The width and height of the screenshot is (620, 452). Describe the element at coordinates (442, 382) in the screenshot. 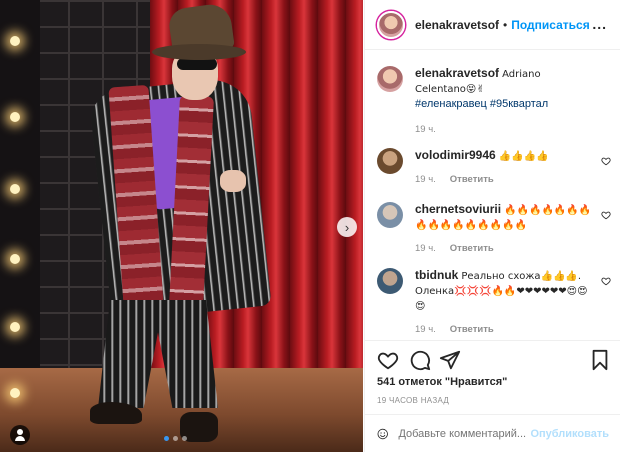

I see `likes-count: 541 отметок "Нравится"` at that location.